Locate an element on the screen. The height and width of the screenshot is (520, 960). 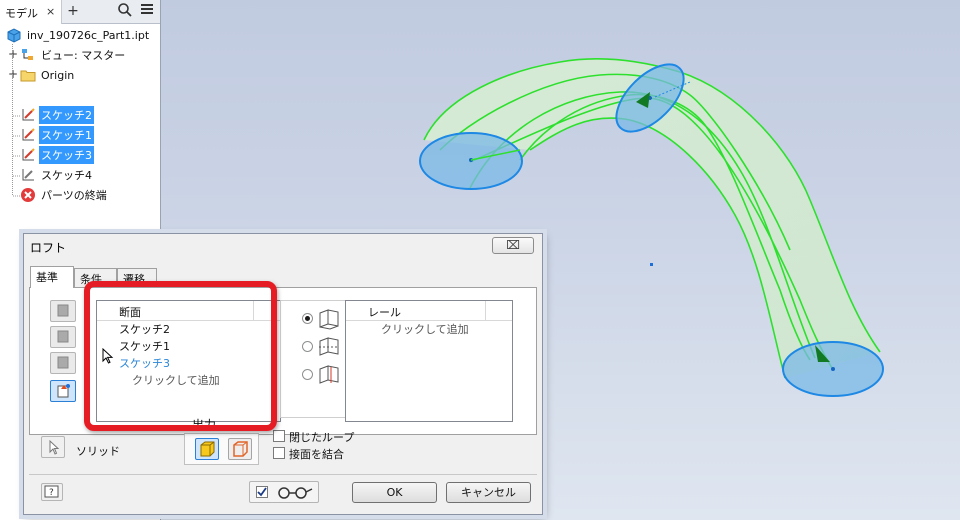
area-loft-icon is located at coordinates (329, 374).